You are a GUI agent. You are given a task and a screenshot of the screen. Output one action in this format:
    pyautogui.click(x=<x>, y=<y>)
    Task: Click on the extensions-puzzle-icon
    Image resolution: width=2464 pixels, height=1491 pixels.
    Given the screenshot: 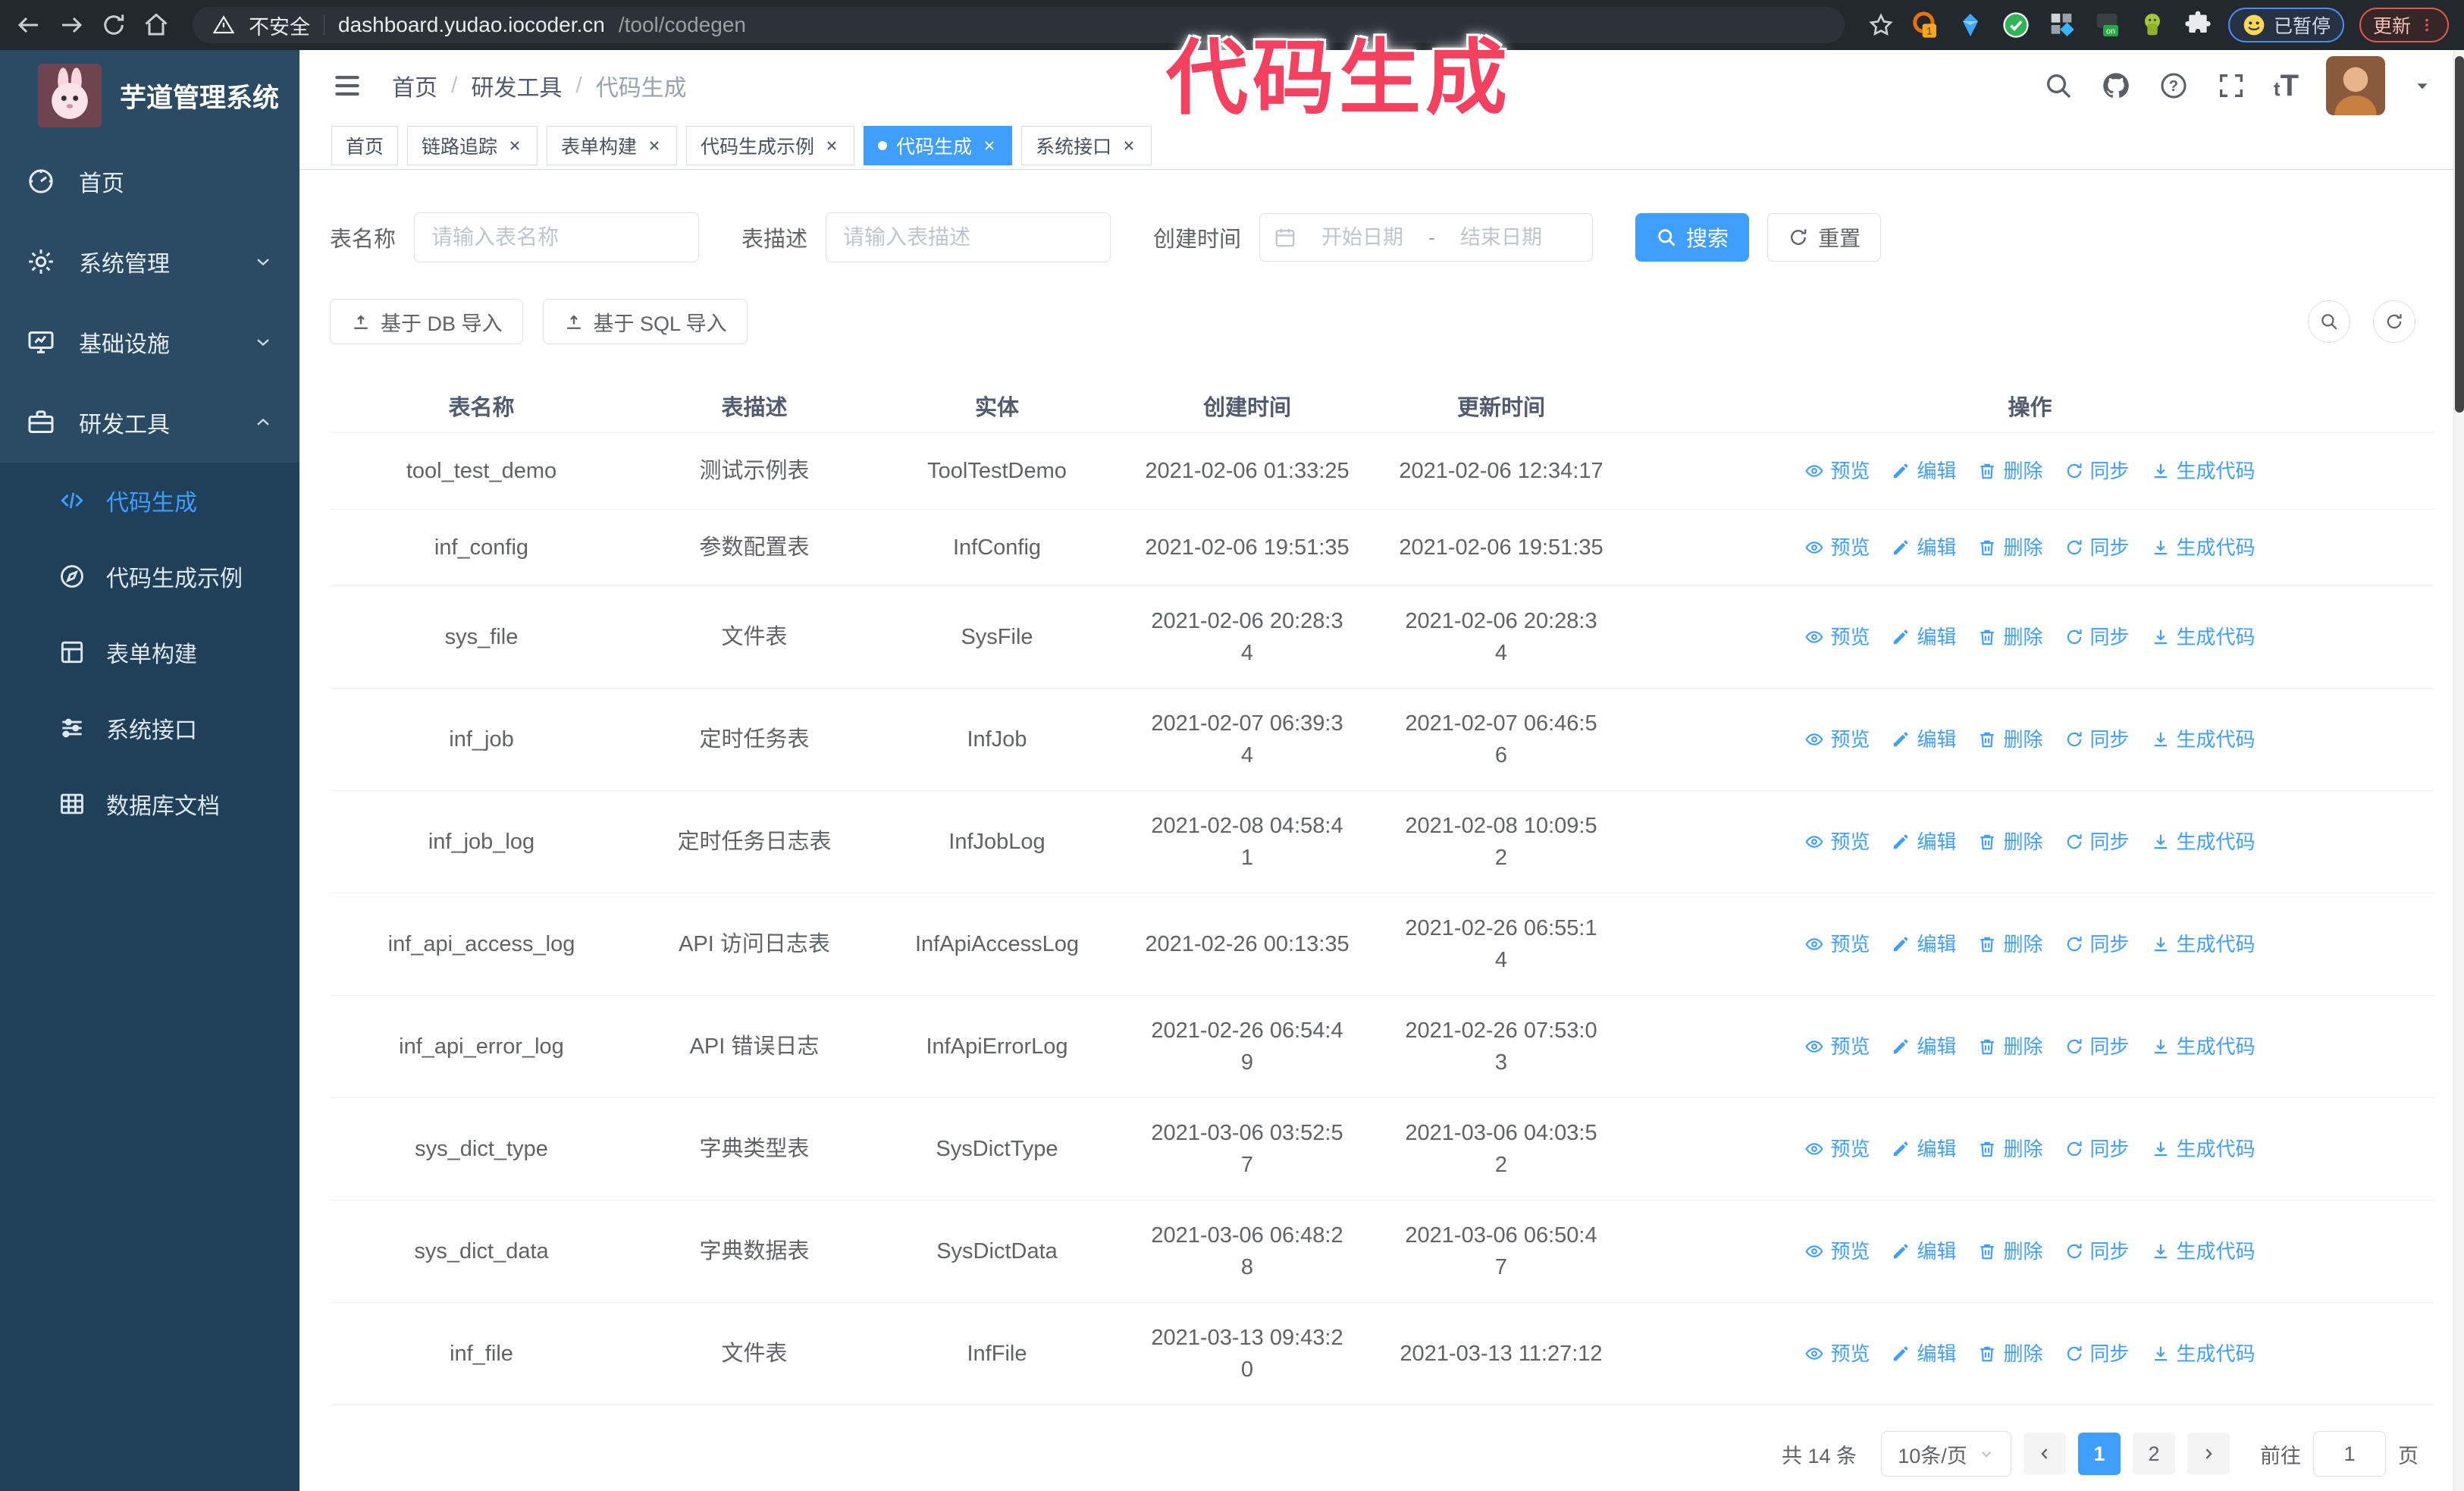 What is the action you would take?
    pyautogui.click(x=2198, y=25)
    